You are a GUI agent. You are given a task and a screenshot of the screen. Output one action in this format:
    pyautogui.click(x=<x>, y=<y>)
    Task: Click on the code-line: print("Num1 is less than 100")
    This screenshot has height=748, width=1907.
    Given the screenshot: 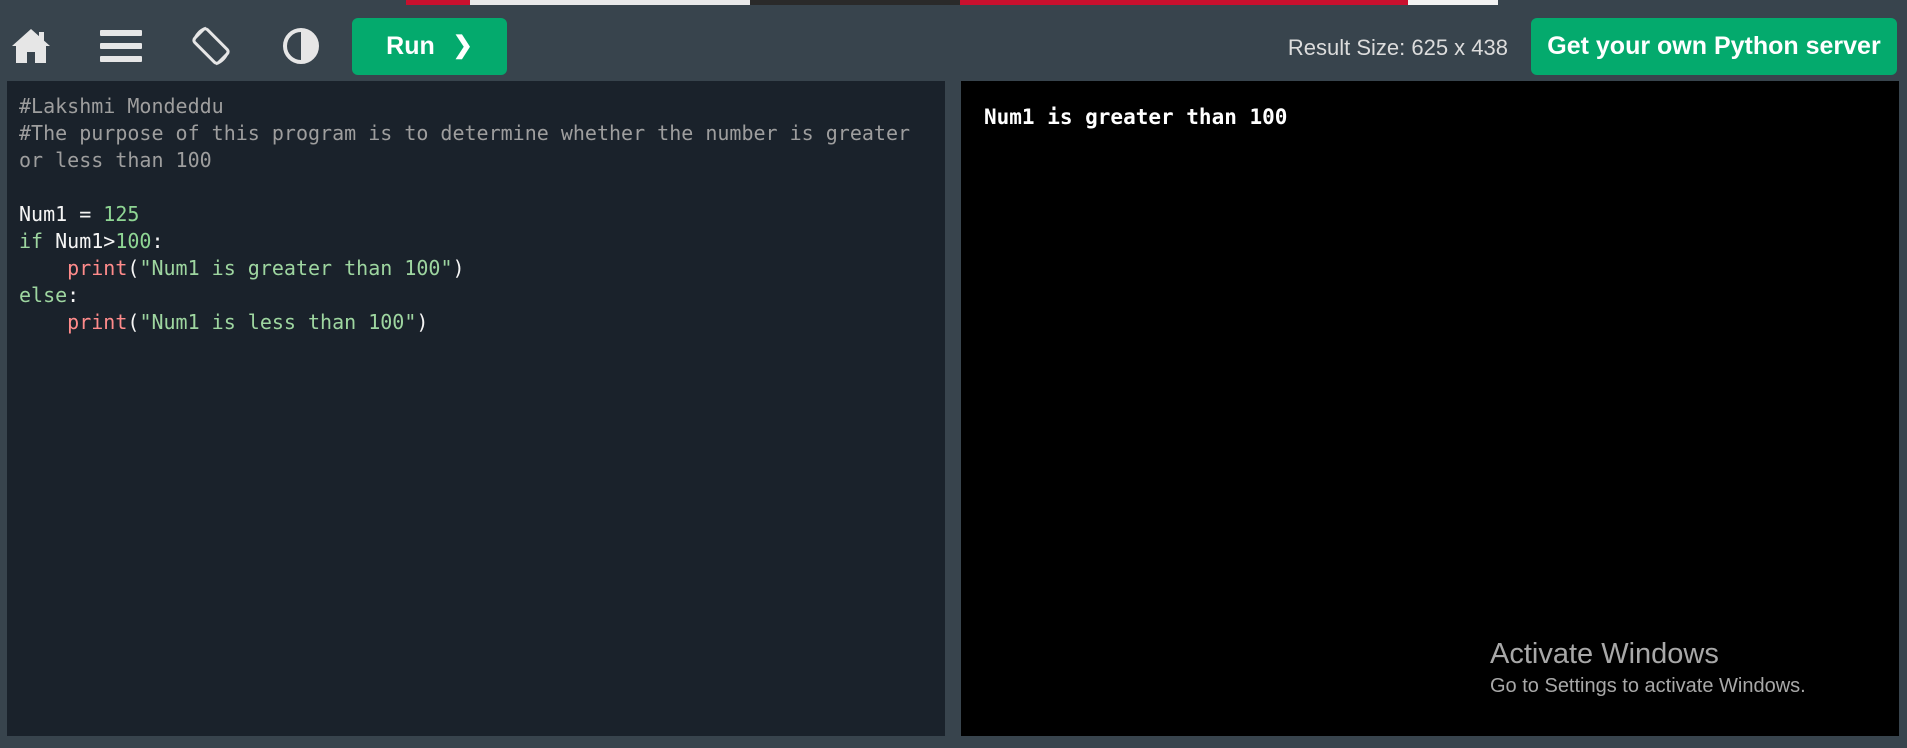 What is the action you would take?
    pyautogui.click(x=482, y=322)
    